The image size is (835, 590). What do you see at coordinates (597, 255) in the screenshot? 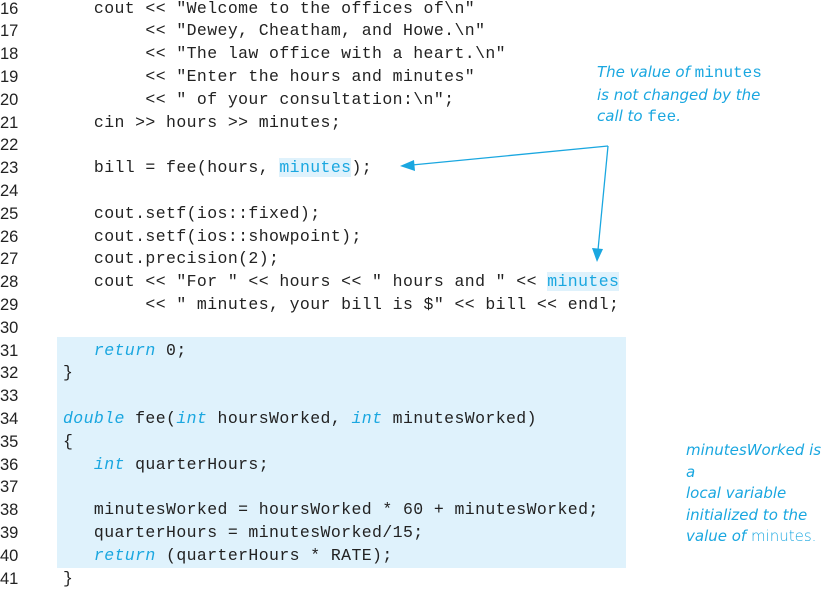
I see `arrowhead-down-icon` at bounding box center [597, 255].